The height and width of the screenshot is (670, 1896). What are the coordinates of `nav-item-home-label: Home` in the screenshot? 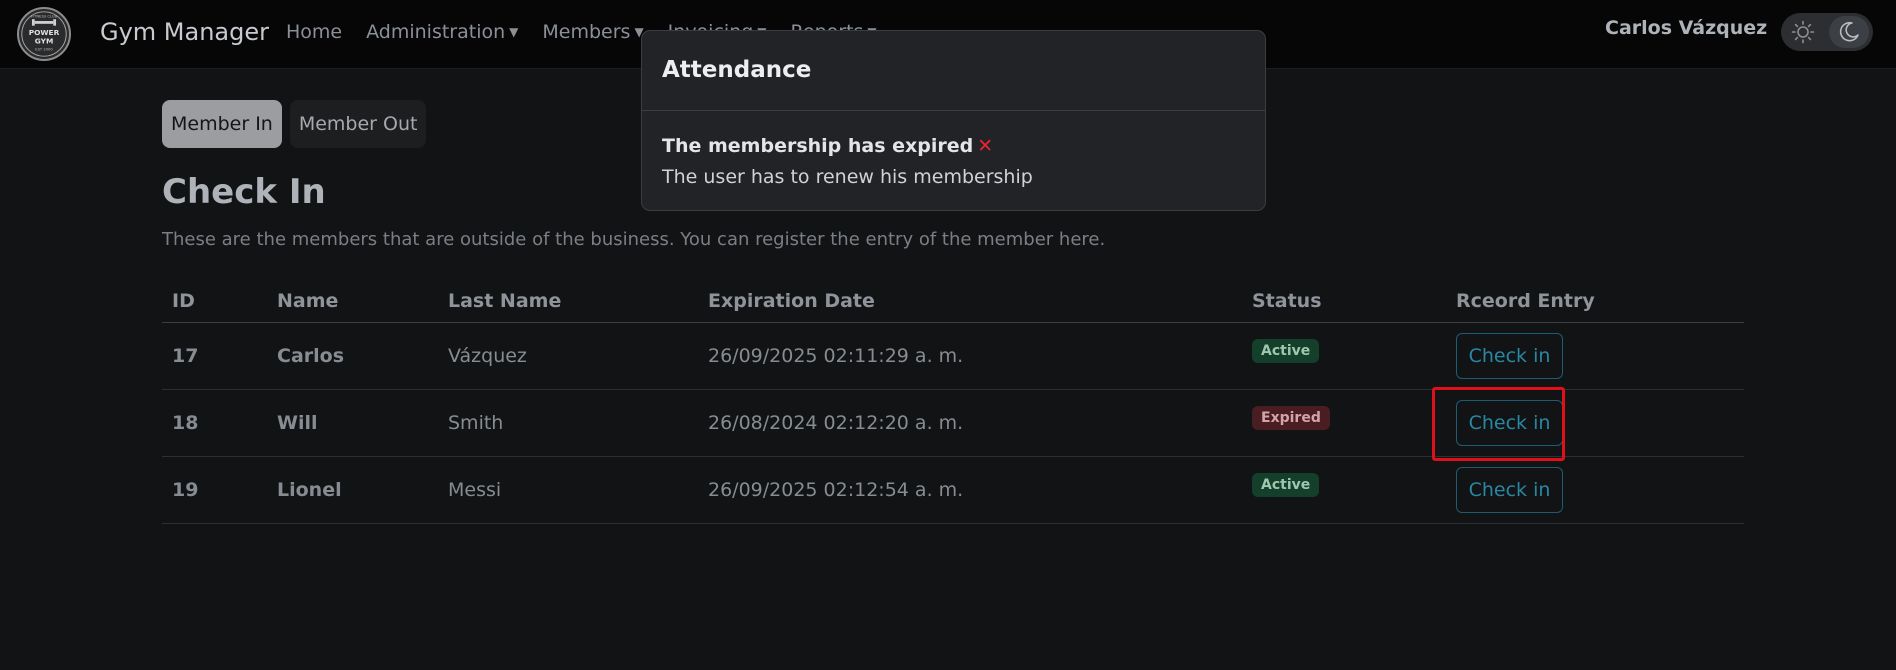 It's located at (314, 32).